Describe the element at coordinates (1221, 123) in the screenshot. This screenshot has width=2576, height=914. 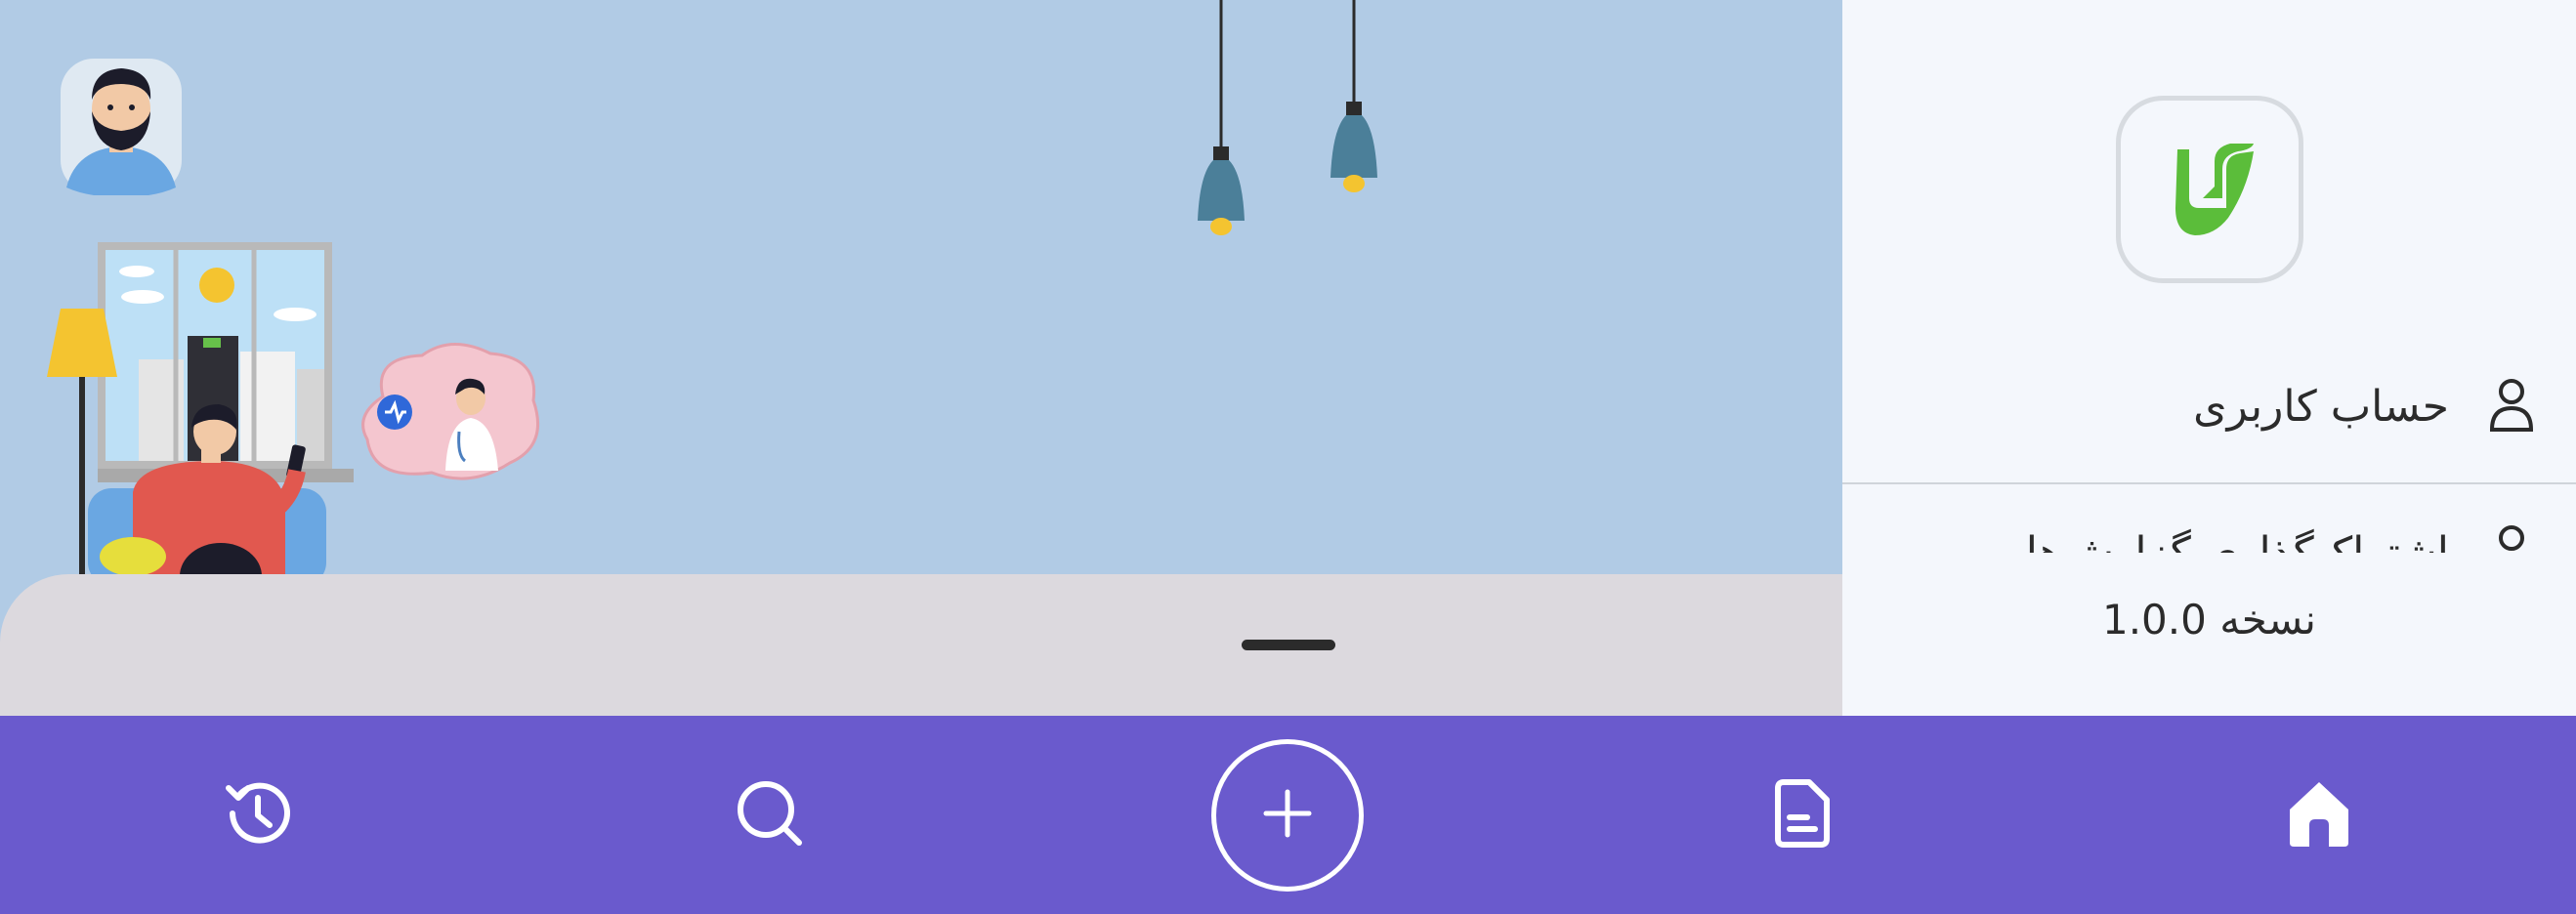
I see `pendant-lamp-left` at that location.